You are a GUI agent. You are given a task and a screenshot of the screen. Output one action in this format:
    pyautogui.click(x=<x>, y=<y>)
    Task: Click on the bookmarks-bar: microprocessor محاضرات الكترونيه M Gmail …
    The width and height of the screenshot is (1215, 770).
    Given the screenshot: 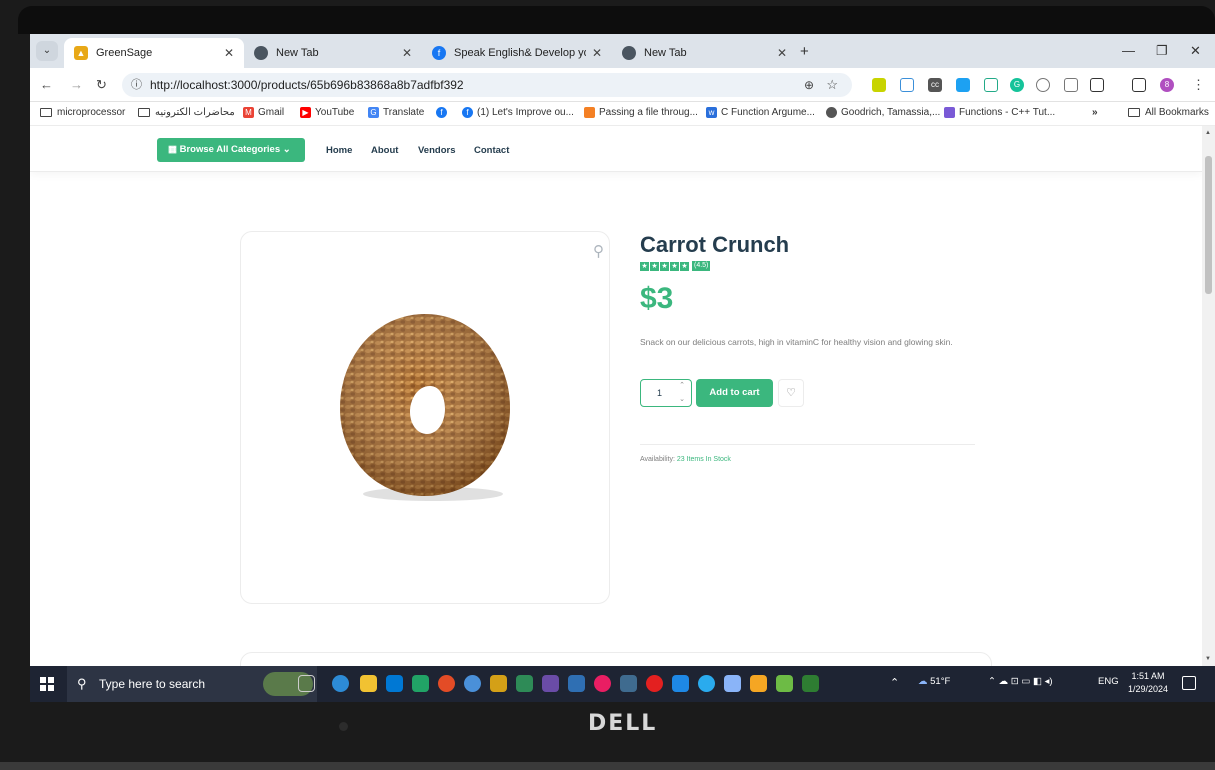 What is the action you would take?
    pyautogui.click(x=622, y=114)
    